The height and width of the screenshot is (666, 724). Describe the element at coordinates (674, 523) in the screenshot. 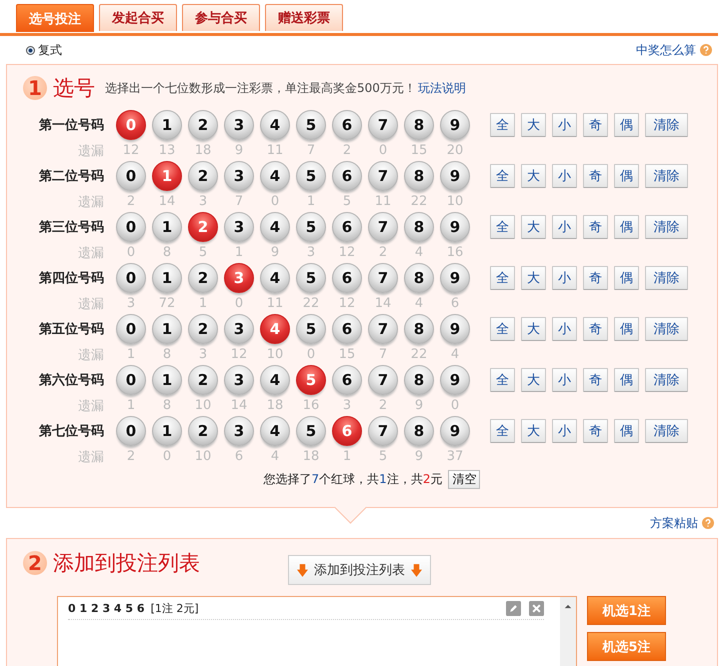

I see `paste-link: 方案粘贴` at that location.